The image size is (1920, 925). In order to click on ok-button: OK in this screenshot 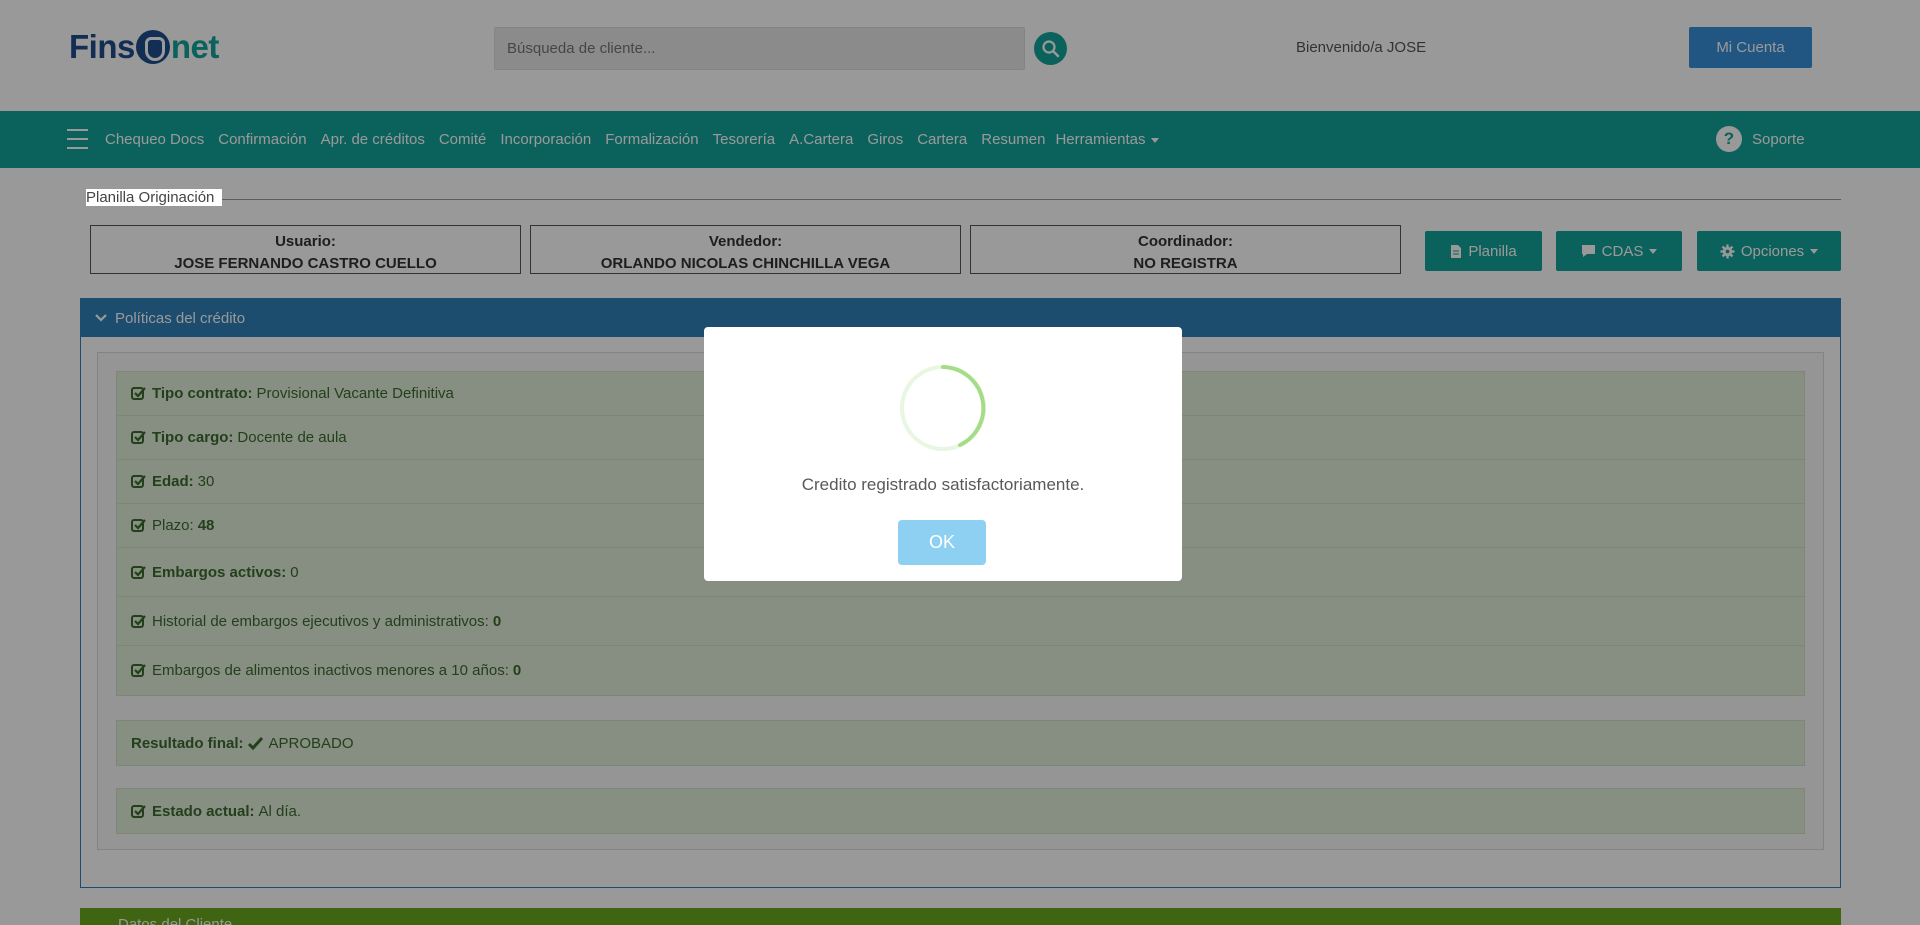, I will do `click(942, 542)`.